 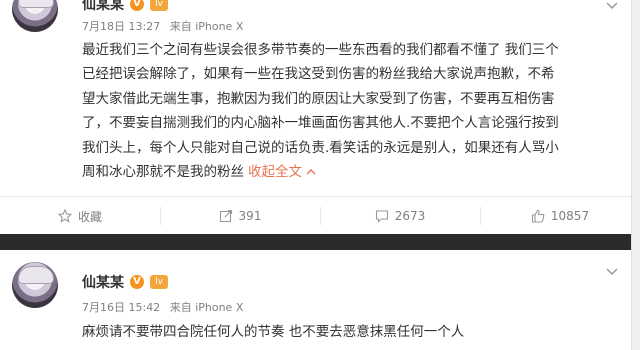 I want to click on thumbs-up-icon, so click(x=538, y=216).